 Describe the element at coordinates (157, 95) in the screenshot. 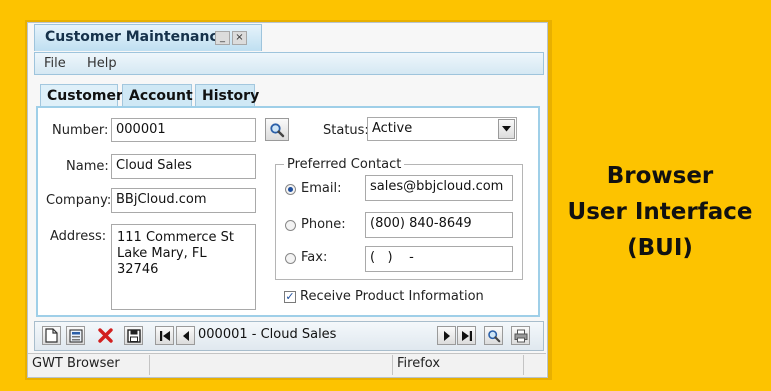

I see `tab-account: Account` at that location.